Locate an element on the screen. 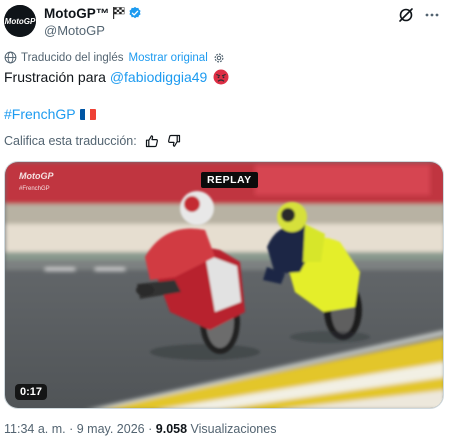 The height and width of the screenshot is (438, 450). avatar-logo: MotoGP is located at coordinates (20, 21).